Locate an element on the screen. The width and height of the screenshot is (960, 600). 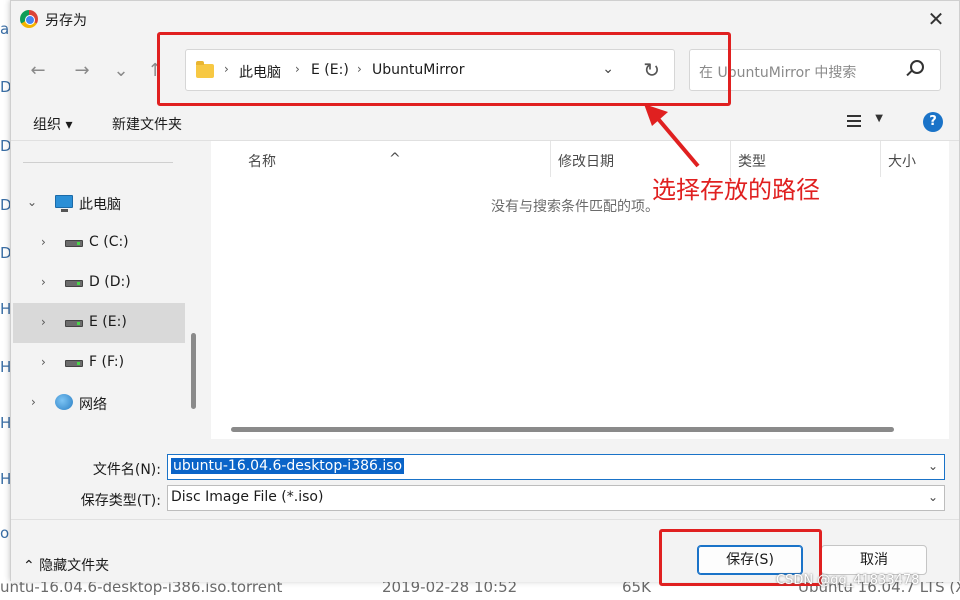
filetype-value: Disc Image File (*.iso) is located at coordinates (247, 497).